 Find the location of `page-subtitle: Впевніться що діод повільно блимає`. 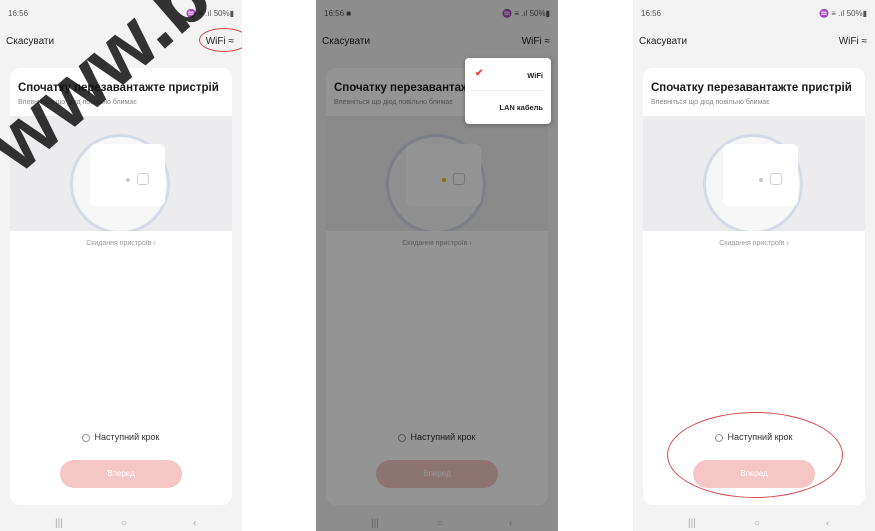

page-subtitle: Впевніться що діод повільно блимає is located at coordinates (710, 102).